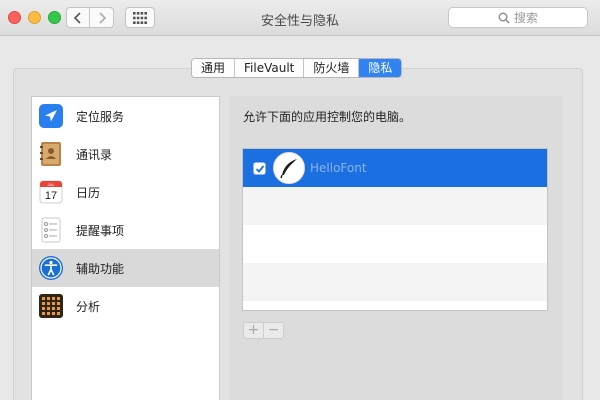 This screenshot has width=600, height=400. What do you see at coordinates (125, 306) in the screenshot?
I see `sidebar-item-analytics: 分析` at bounding box center [125, 306].